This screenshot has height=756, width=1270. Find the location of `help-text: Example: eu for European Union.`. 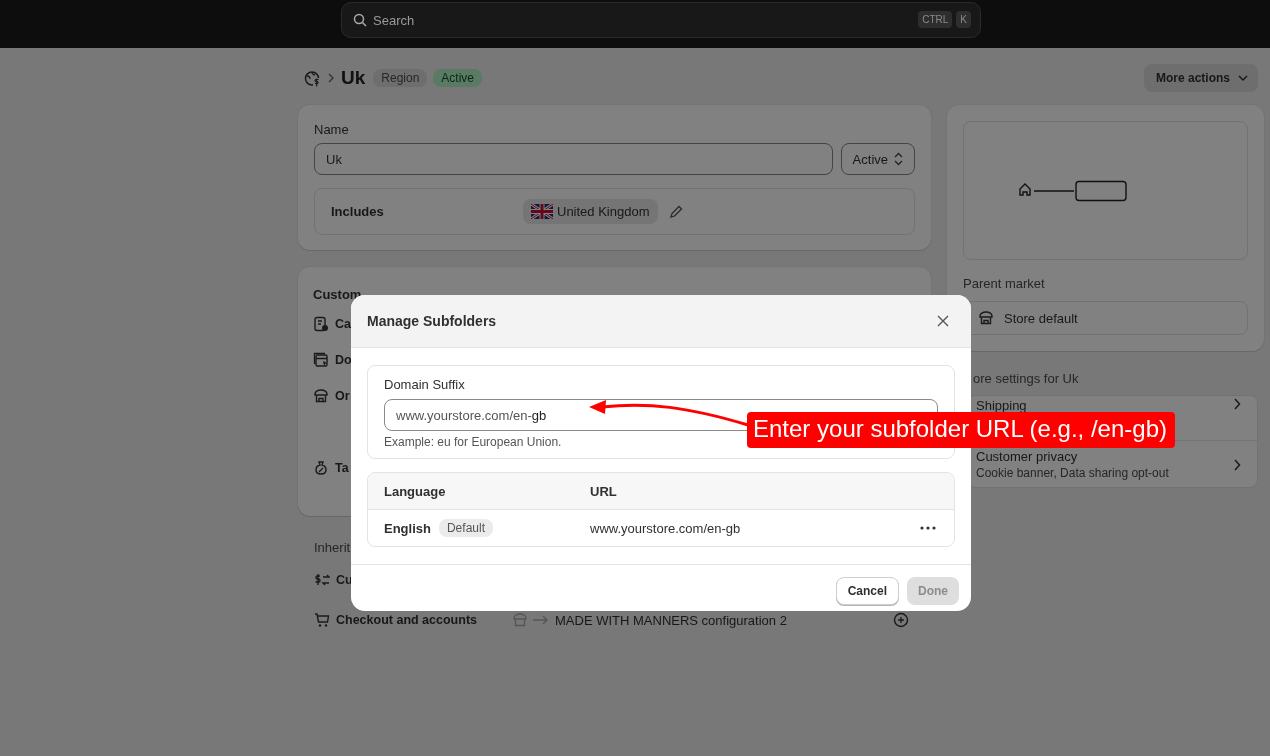

help-text: Example: eu for European Union. is located at coordinates (473, 442).